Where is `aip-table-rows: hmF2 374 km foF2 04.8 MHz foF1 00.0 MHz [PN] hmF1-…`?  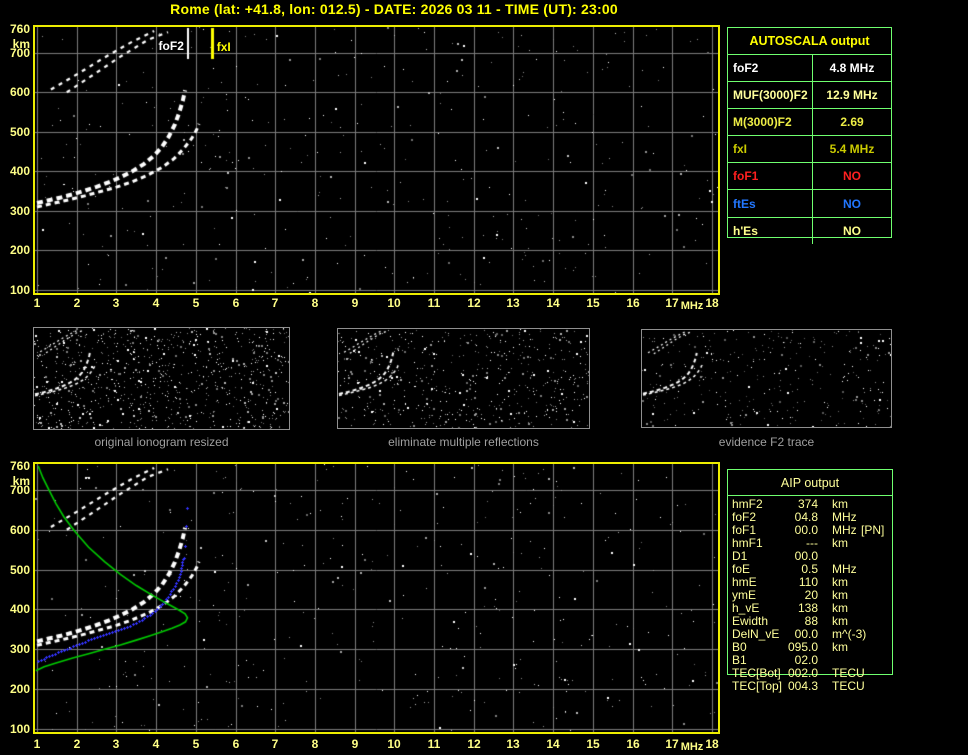
aip-table-rows: hmF2 374 km foF2 04.8 MHz foF1 00.0 MHz [PN] hmF1-… is located at coordinates (810, 595).